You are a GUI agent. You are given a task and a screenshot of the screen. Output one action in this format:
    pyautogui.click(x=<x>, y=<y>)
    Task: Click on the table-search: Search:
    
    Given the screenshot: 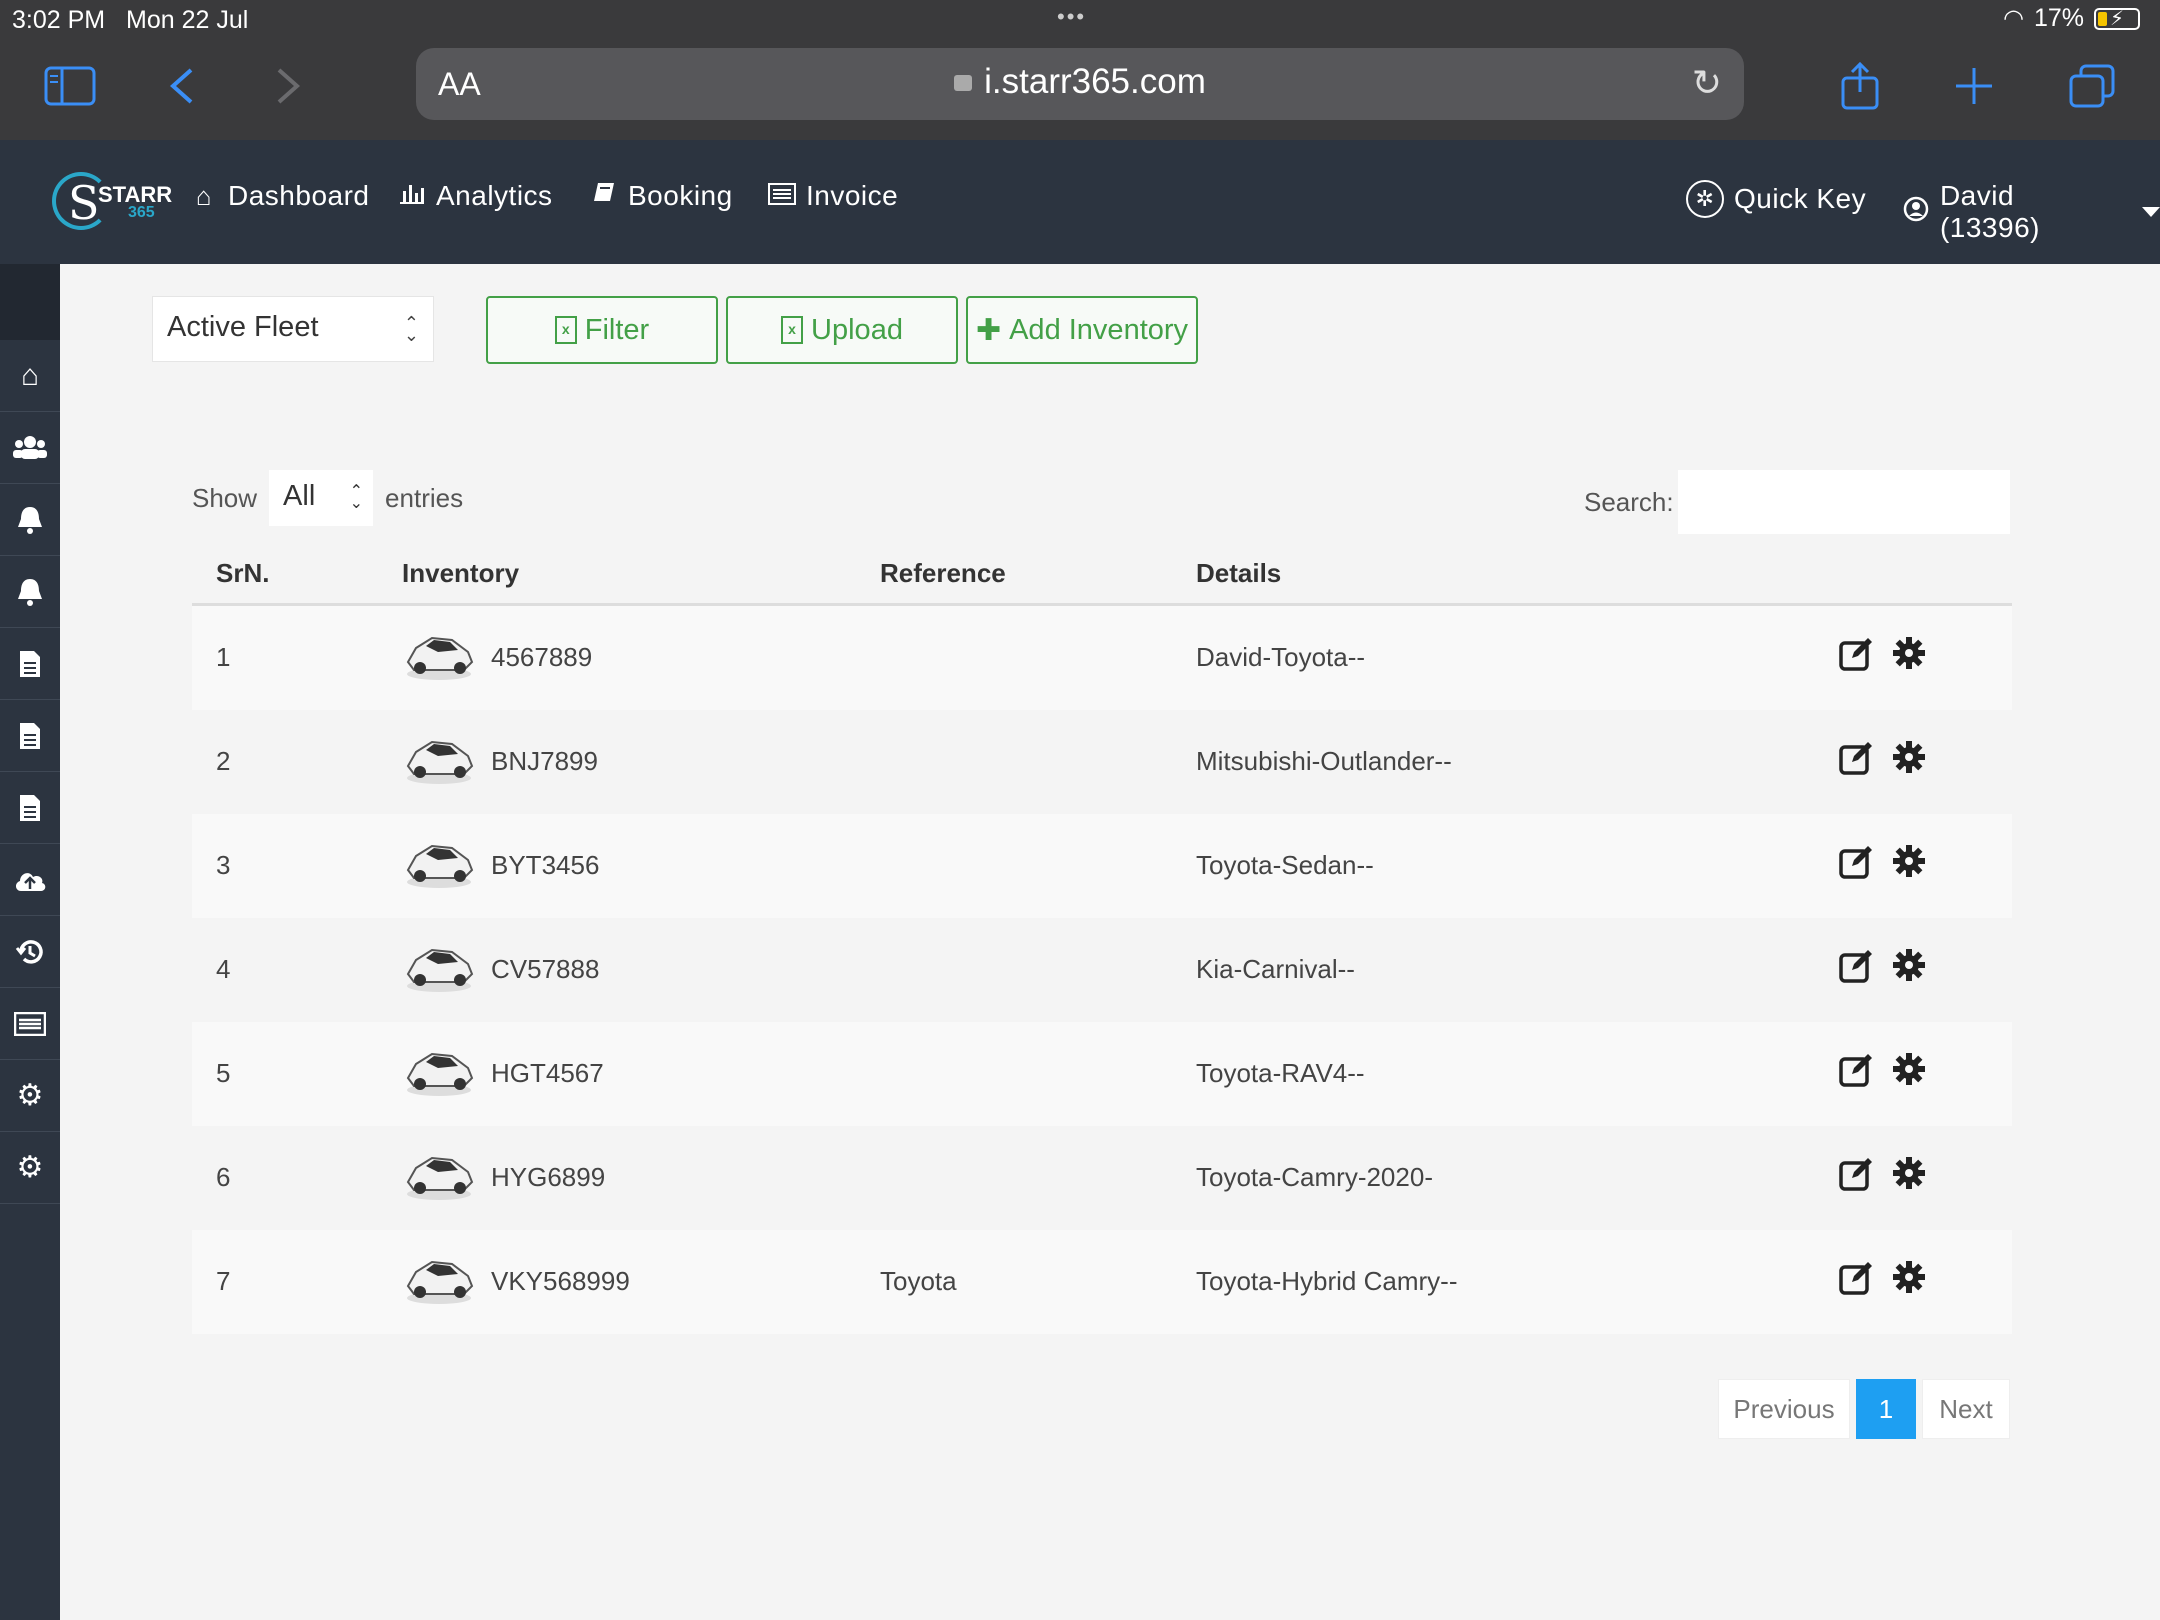 What is the action you would take?
    pyautogui.click(x=1797, y=502)
    